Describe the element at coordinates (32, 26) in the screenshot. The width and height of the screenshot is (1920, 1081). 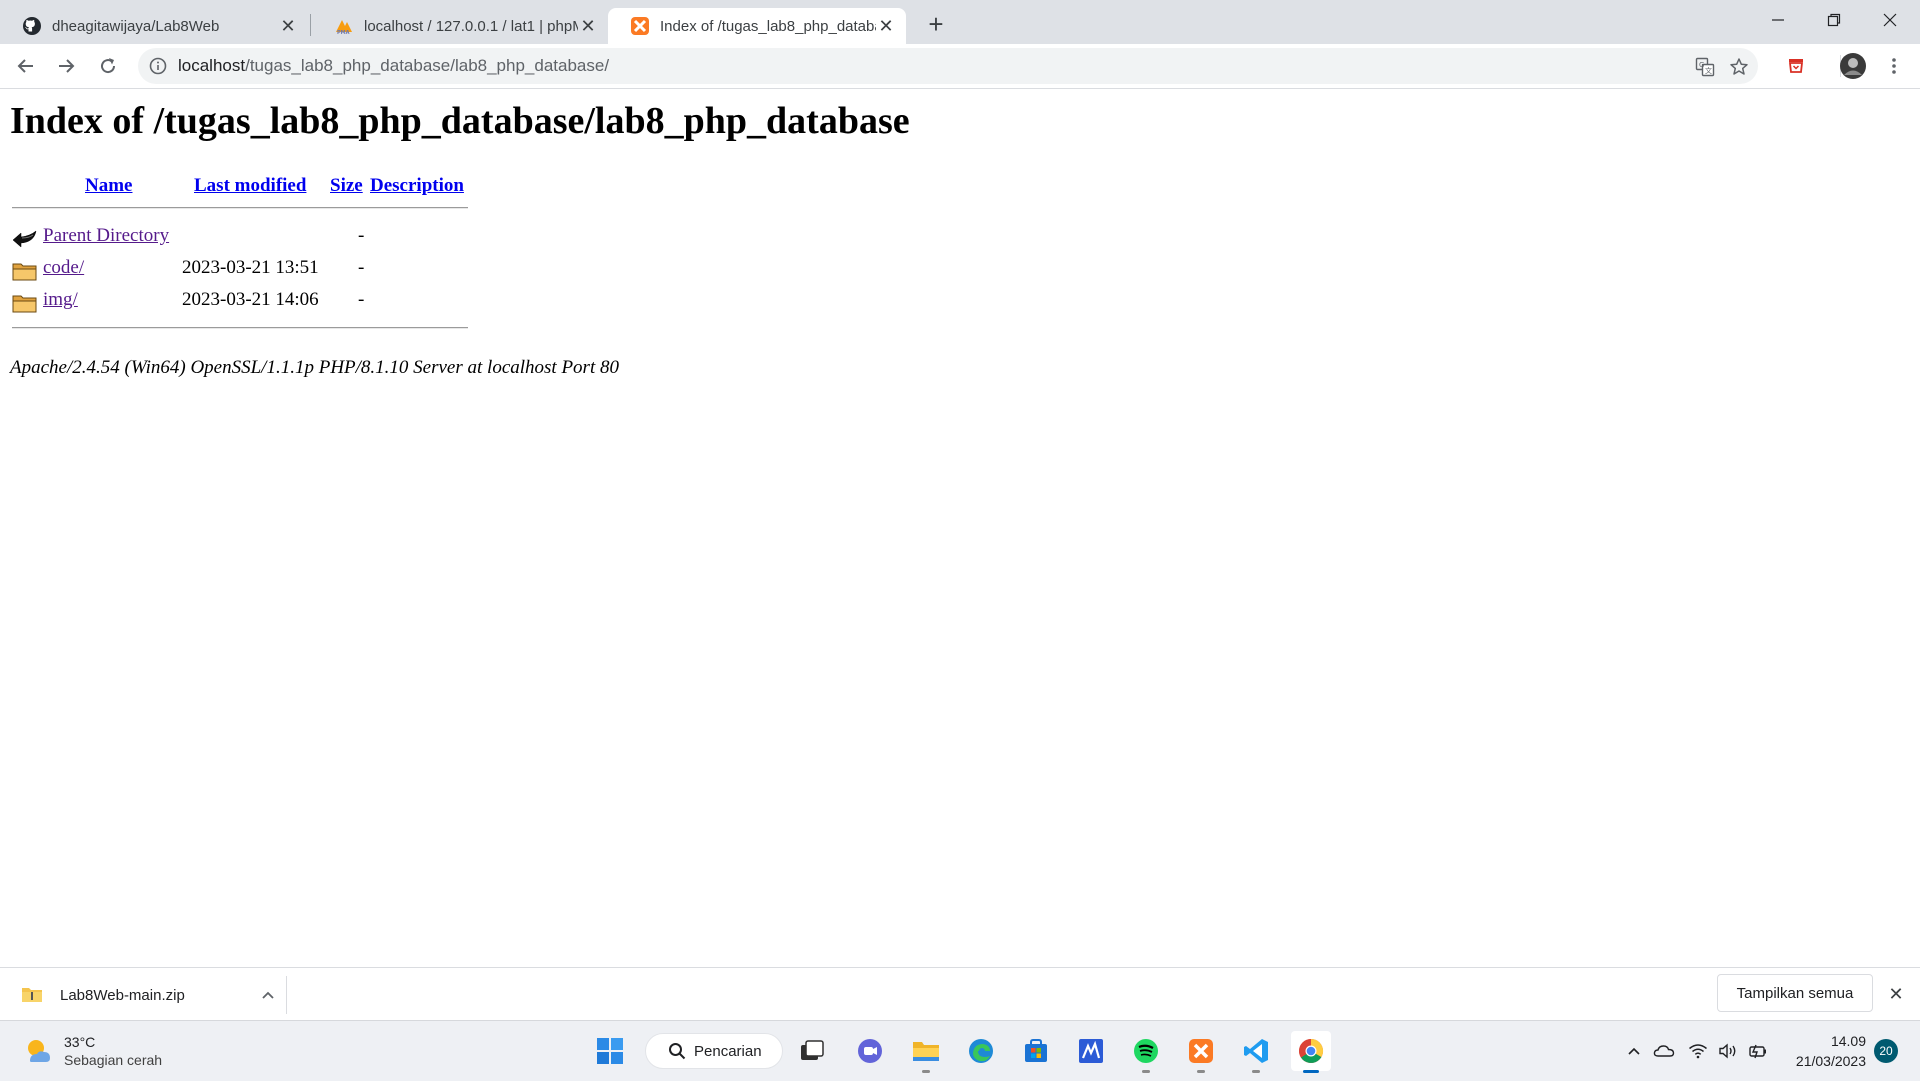
I see `github-icon` at that location.